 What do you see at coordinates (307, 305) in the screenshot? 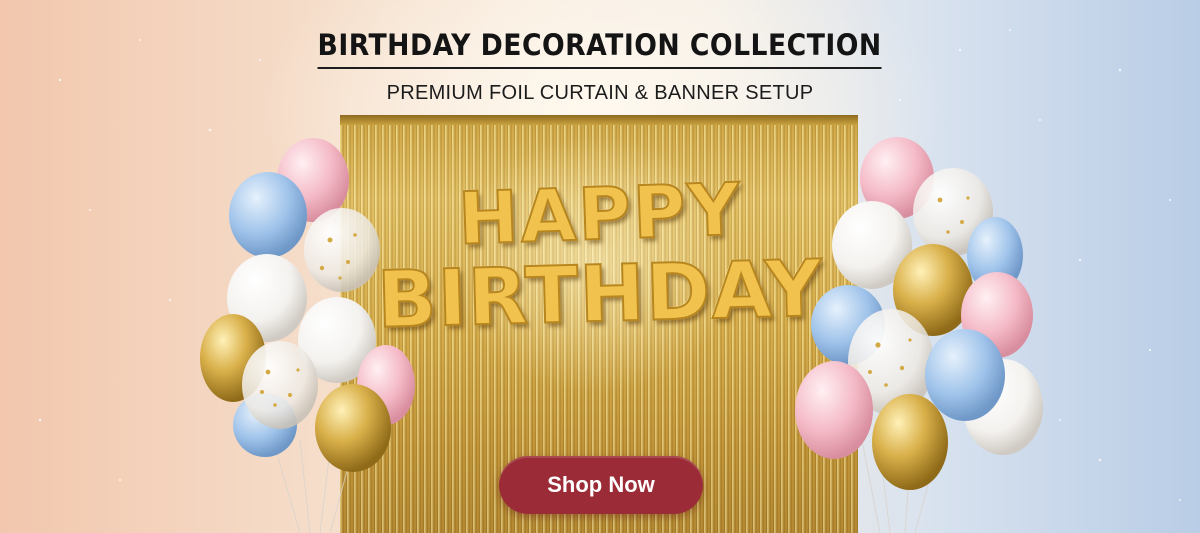
I see `left-balloon-cluster` at bounding box center [307, 305].